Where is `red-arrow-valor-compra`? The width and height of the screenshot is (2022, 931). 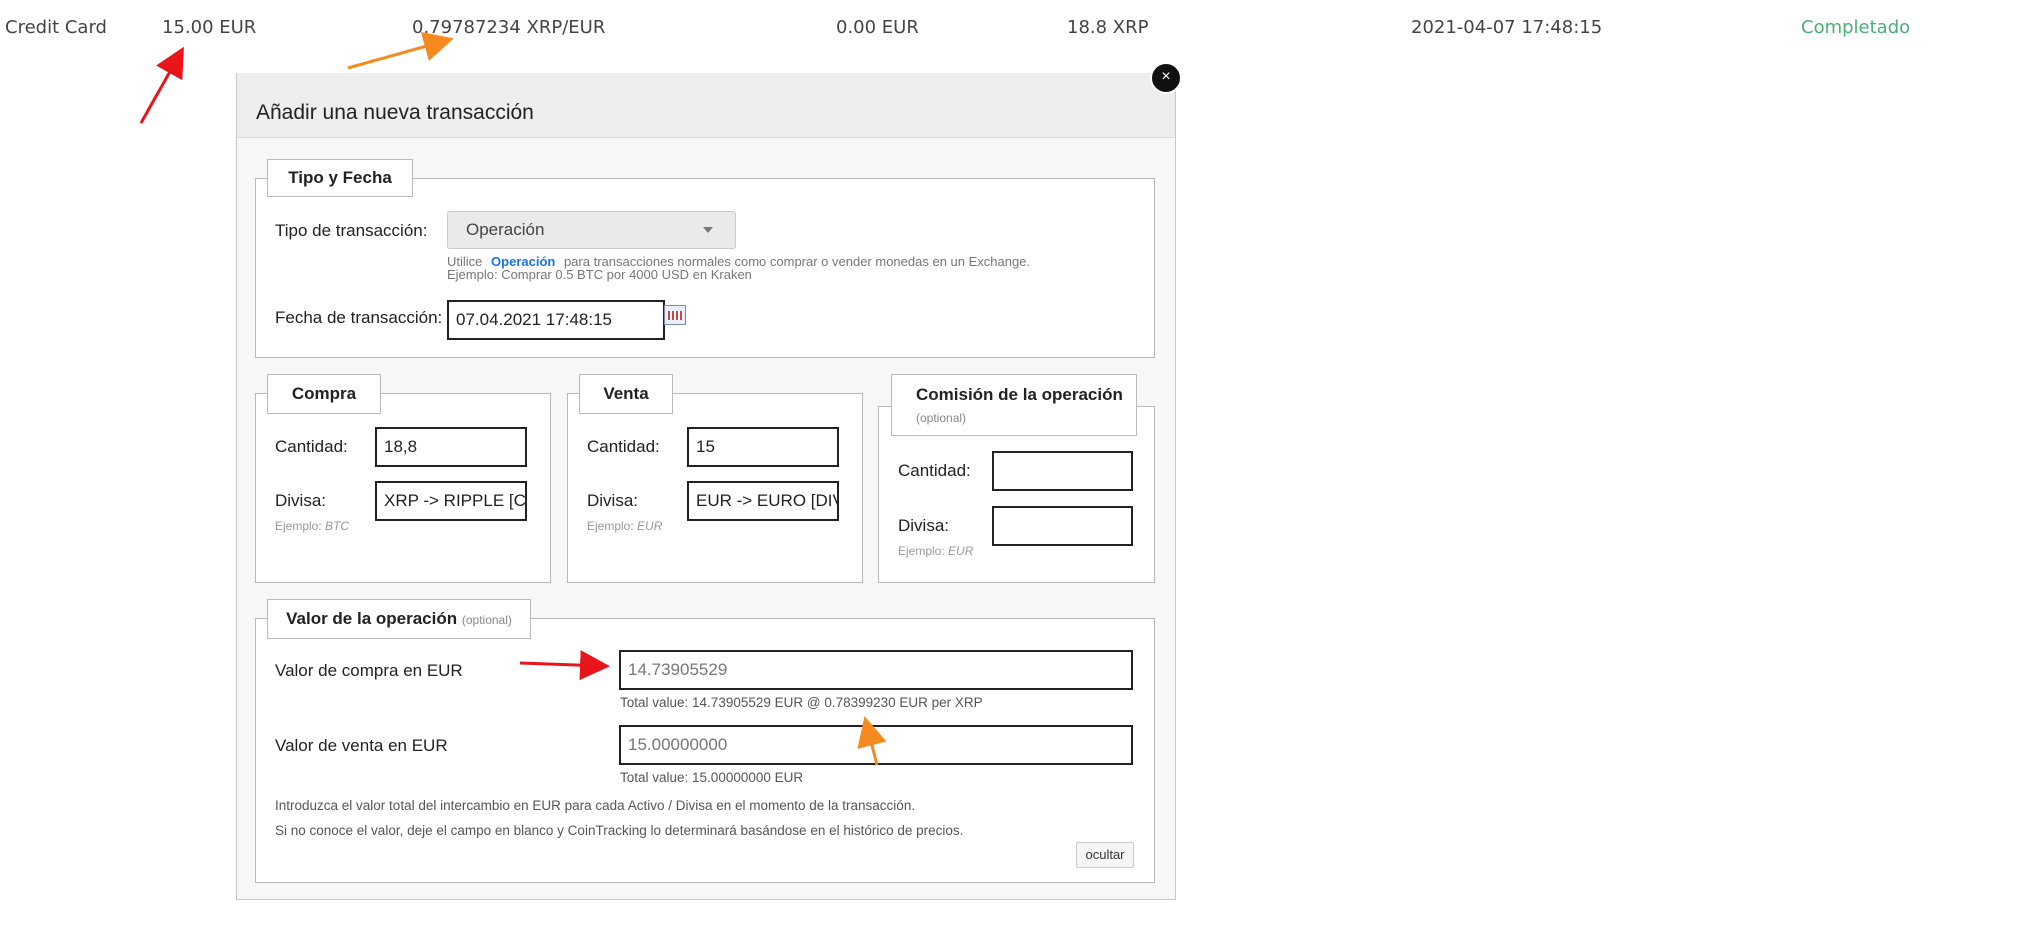 red-arrow-valor-compra is located at coordinates (564, 665).